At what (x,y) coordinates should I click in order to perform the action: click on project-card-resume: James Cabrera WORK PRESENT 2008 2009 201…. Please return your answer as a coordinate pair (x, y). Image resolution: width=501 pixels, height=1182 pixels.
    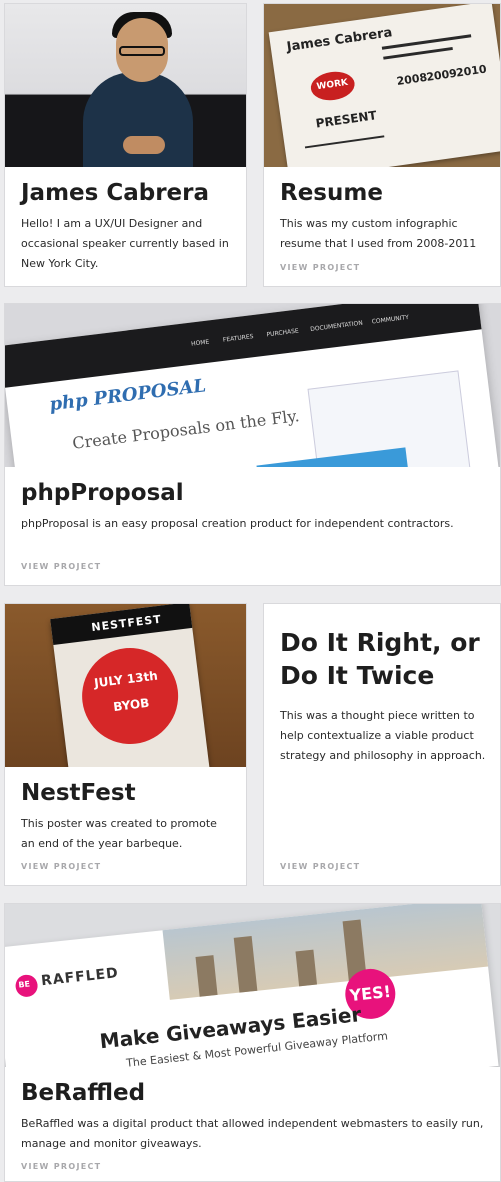
    Looking at the image, I should click on (382, 145).